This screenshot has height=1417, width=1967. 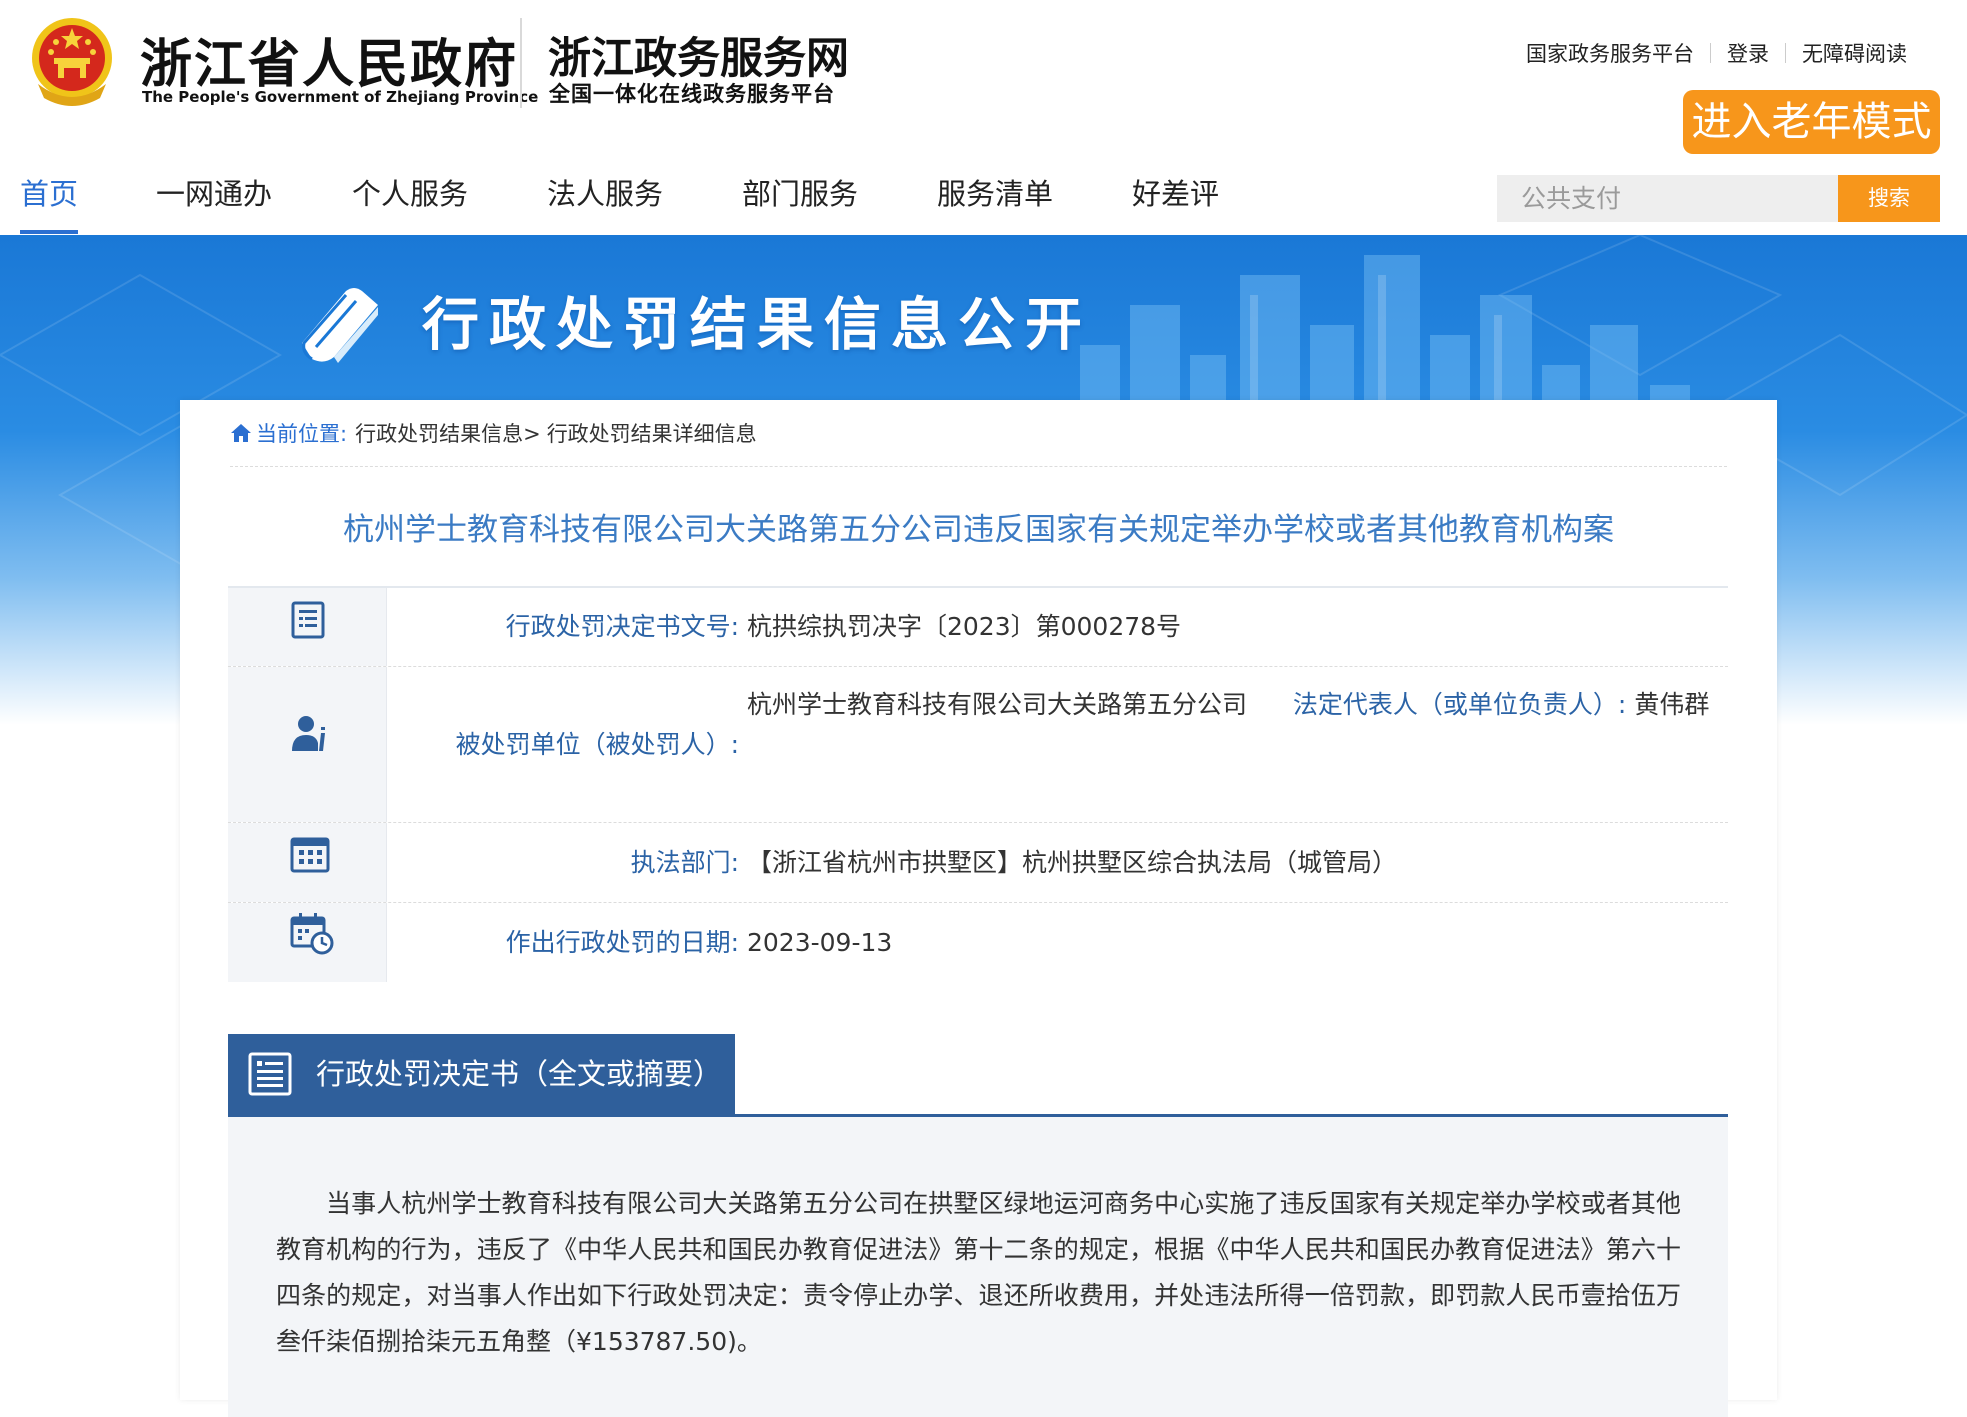 What do you see at coordinates (1889, 198) in the screenshot?
I see `search-button: 搜索` at bounding box center [1889, 198].